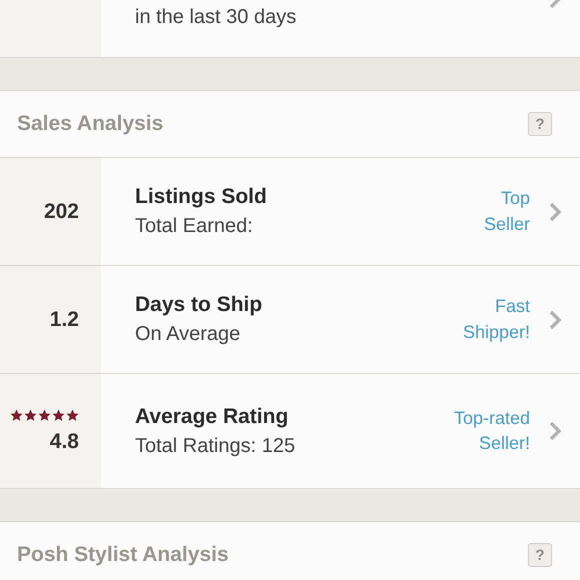  I want to click on stat-value: 202, so click(61, 212).